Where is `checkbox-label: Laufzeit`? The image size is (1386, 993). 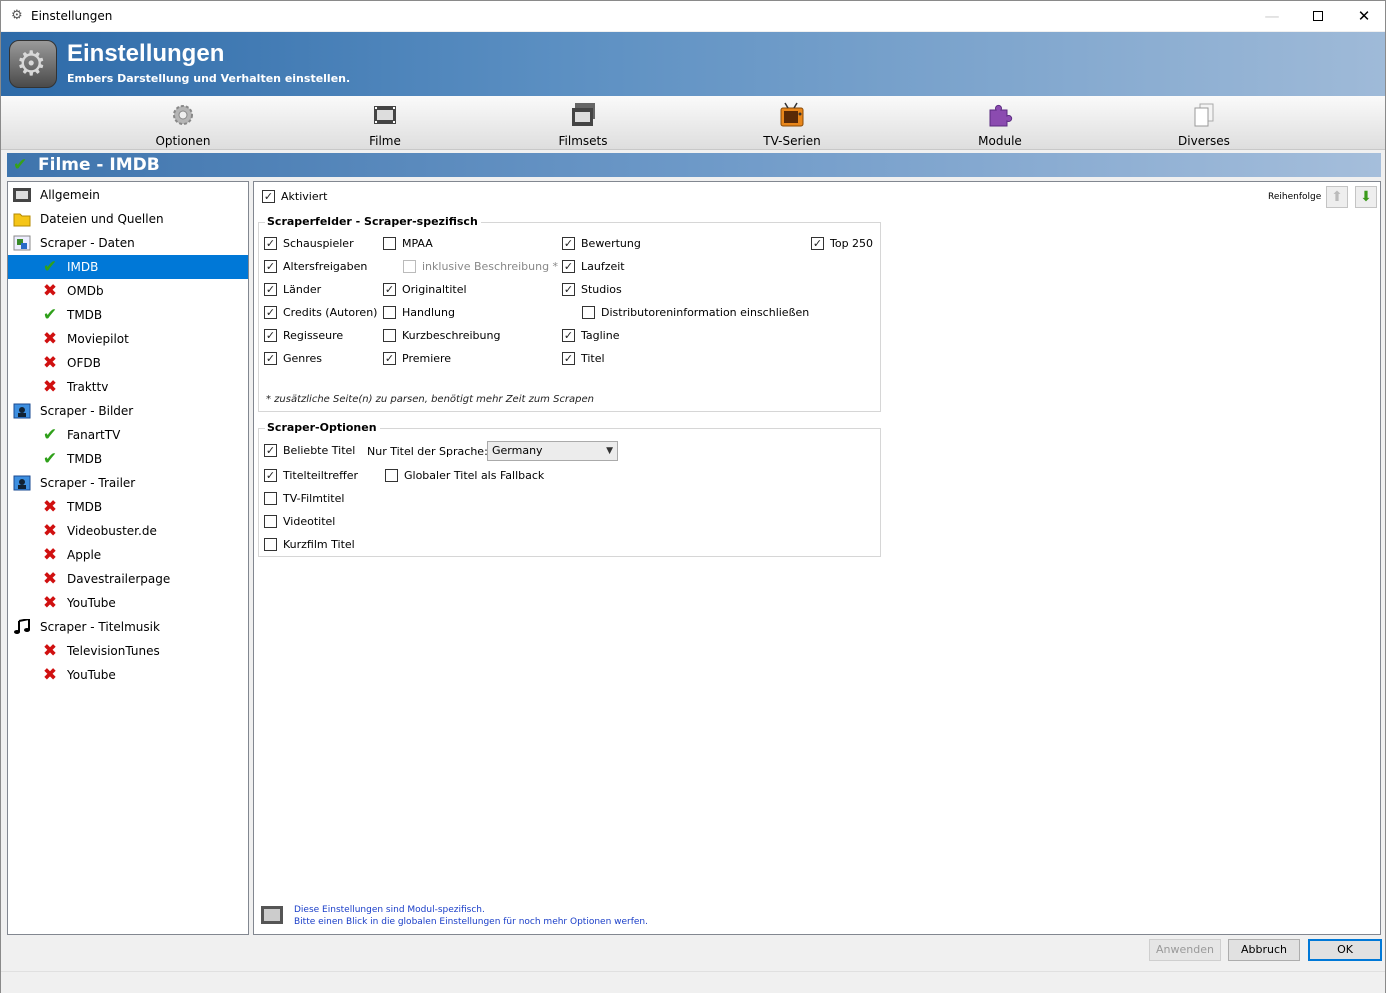
checkbox-label: Laufzeit is located at coordinates (603, 266).